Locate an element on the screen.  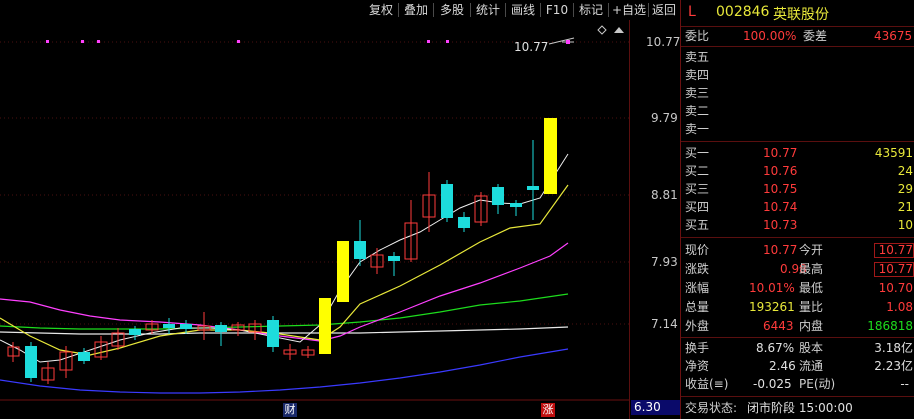
bid-row-1: 买一 10.77 43591 is located at coordinates (797, 153).